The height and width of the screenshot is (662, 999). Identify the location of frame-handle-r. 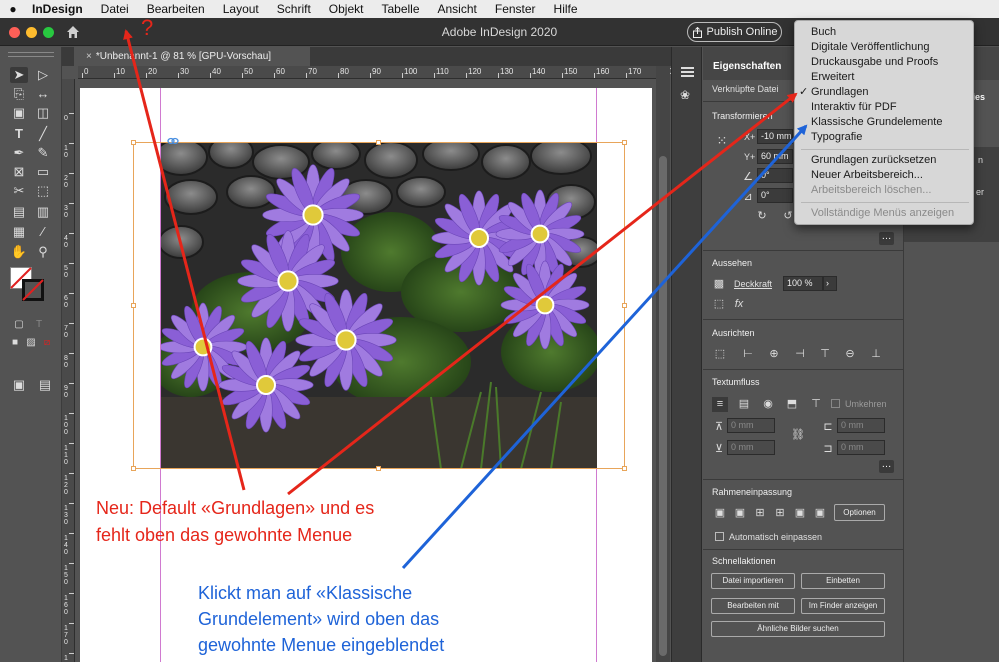
(624, 305).